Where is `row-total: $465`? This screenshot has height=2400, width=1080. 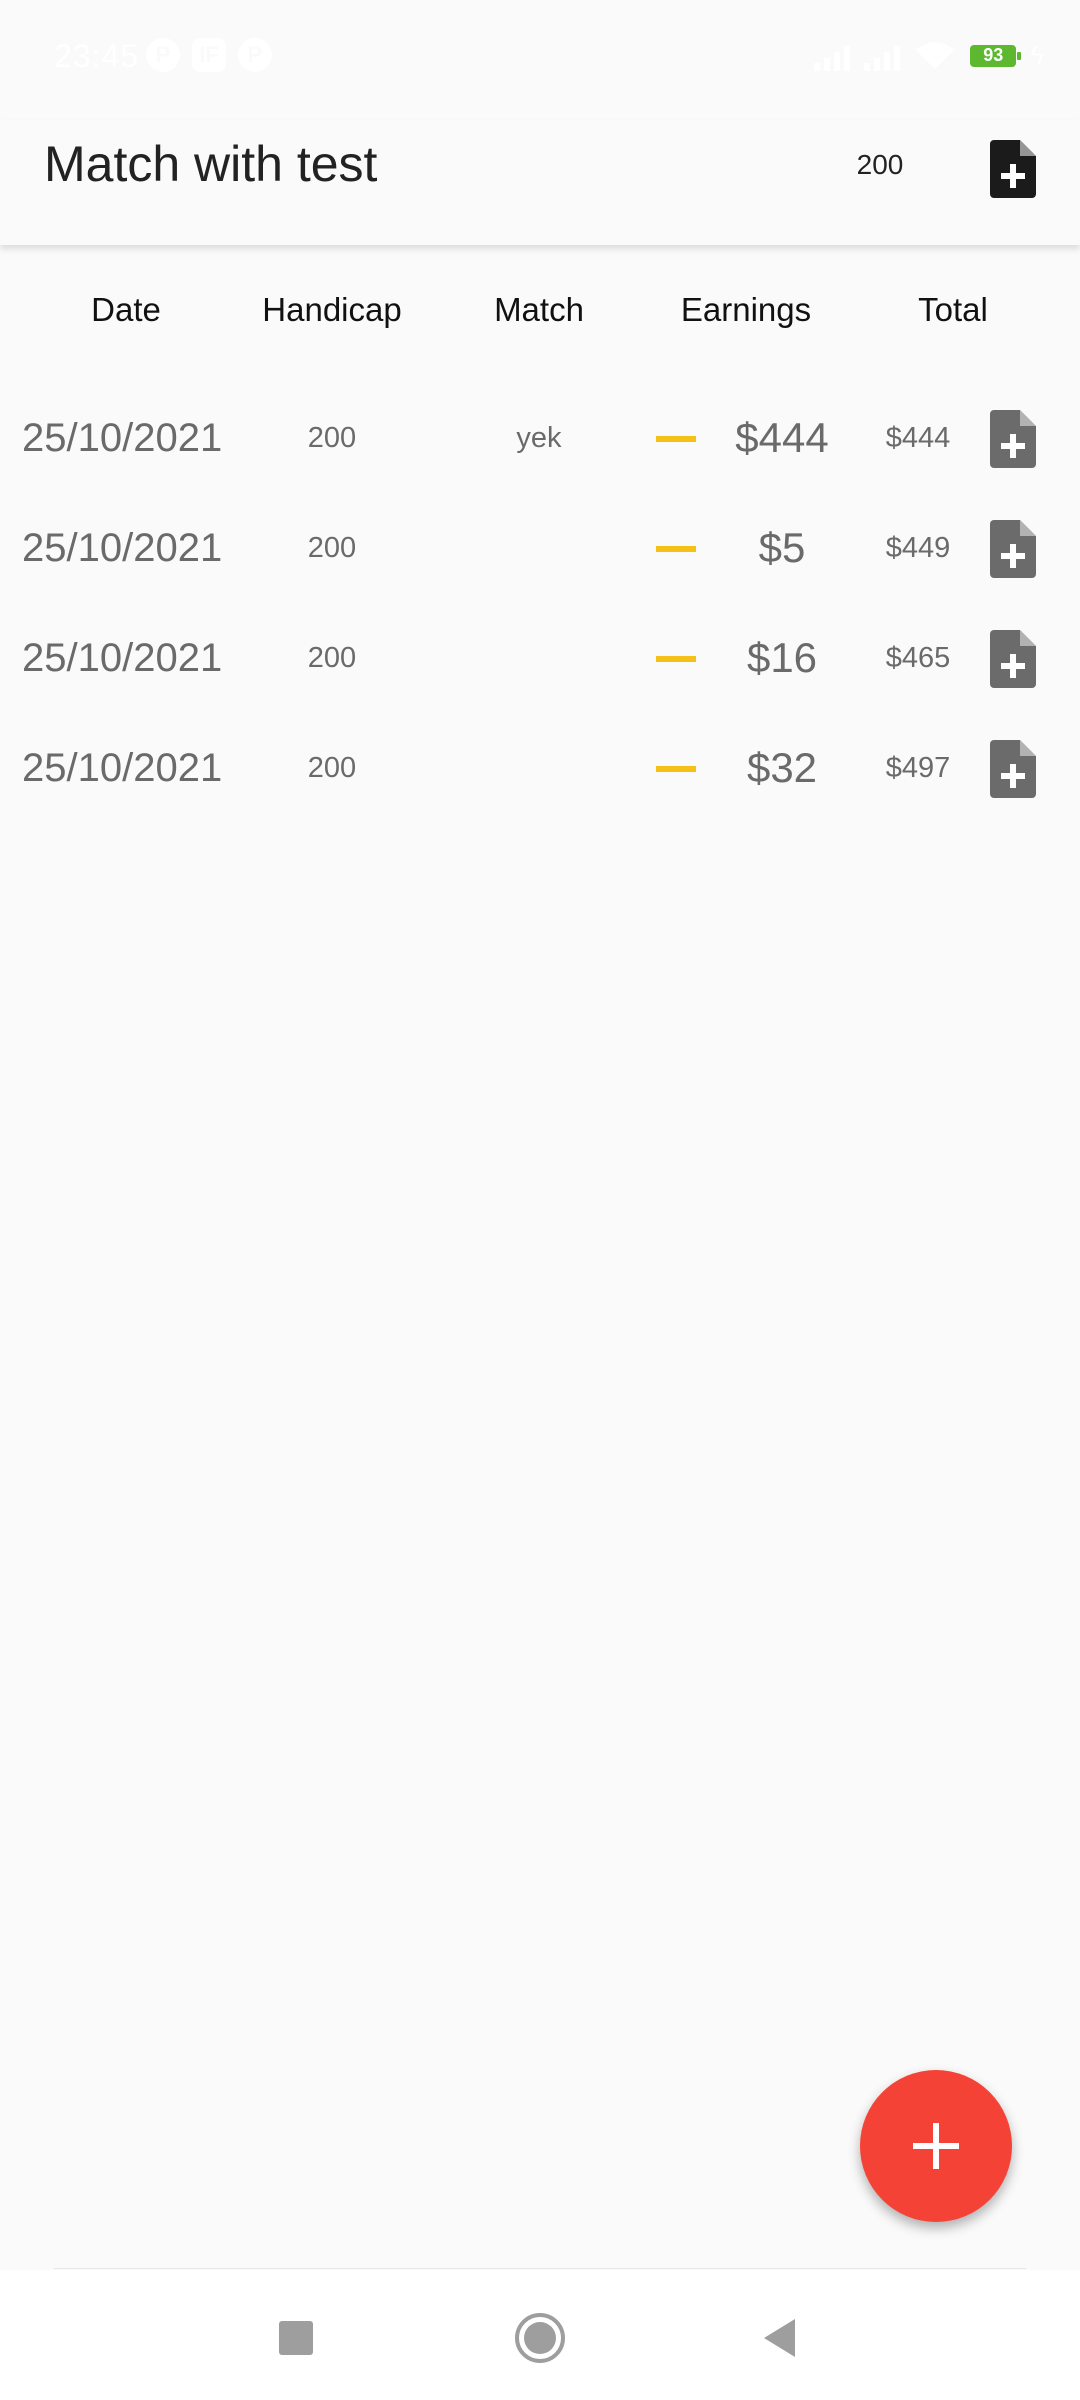 row-total: $465 is located at coordinates (918, 658).